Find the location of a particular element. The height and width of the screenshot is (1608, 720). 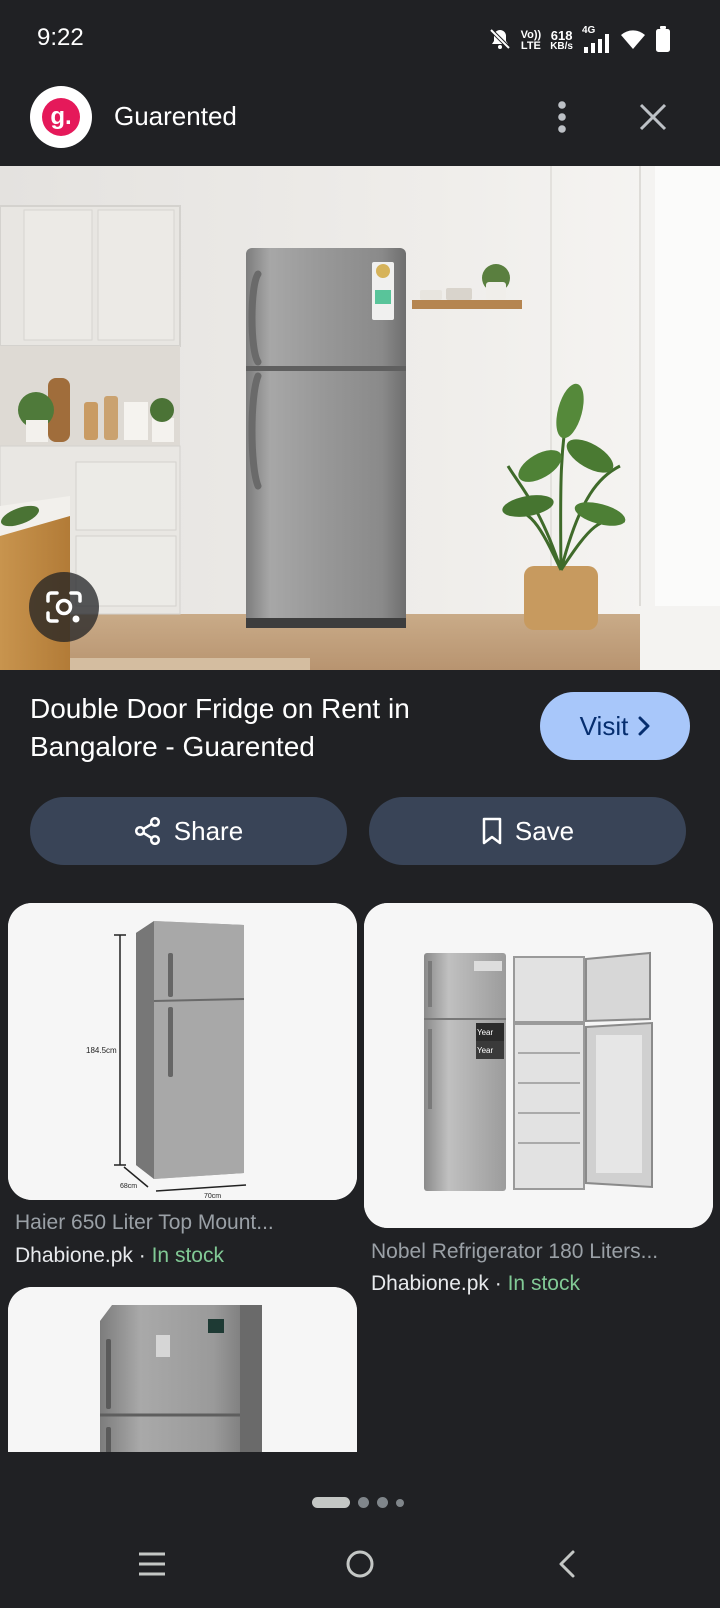

page-indicator is located at coordinates (358, 1502).